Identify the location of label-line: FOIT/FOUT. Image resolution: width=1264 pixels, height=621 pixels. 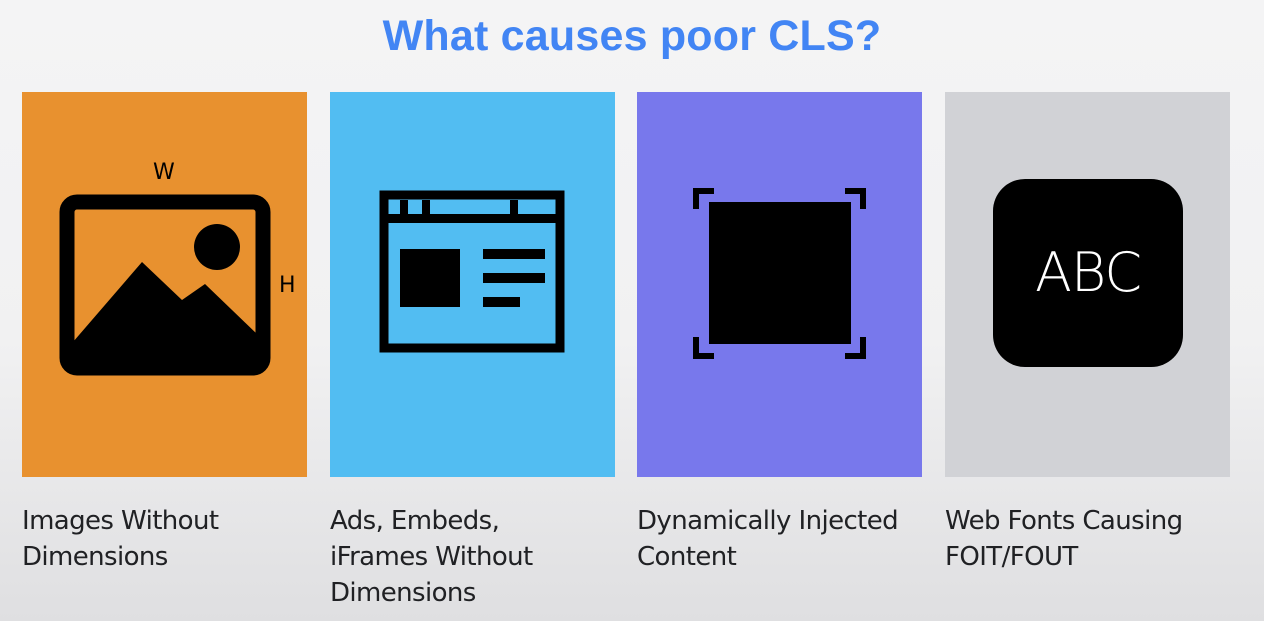
(1011, 557).